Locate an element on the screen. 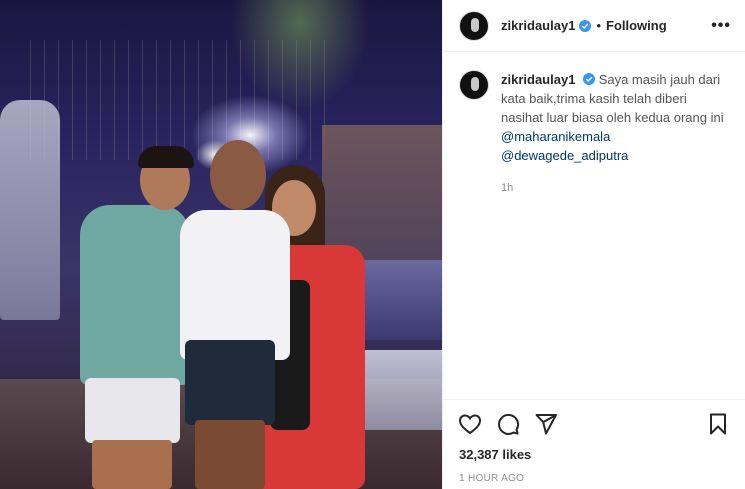 The width and height of the screenshot is (745, 489). person-center-head is located at coordinates (238, 175).